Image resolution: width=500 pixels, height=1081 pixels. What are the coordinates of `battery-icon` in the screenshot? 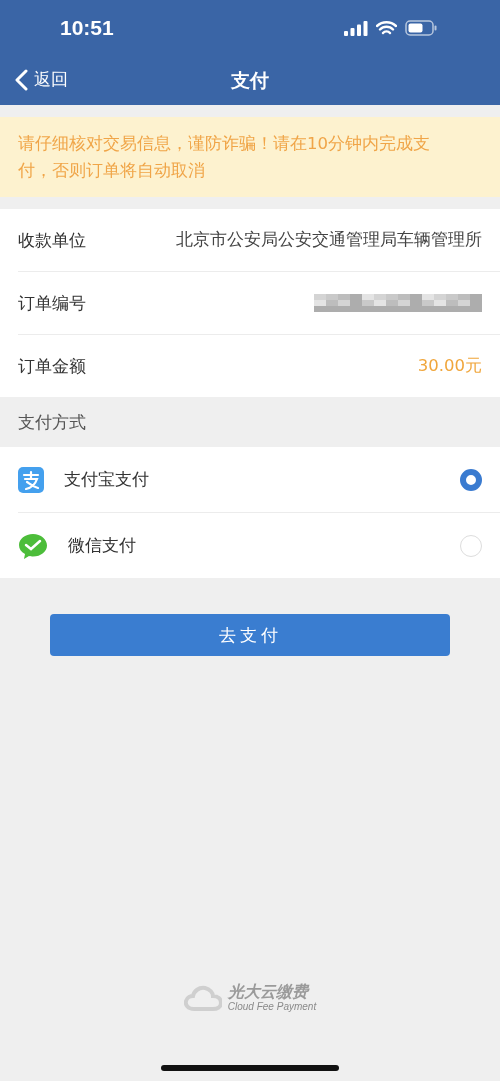 It's located at (421, 28).